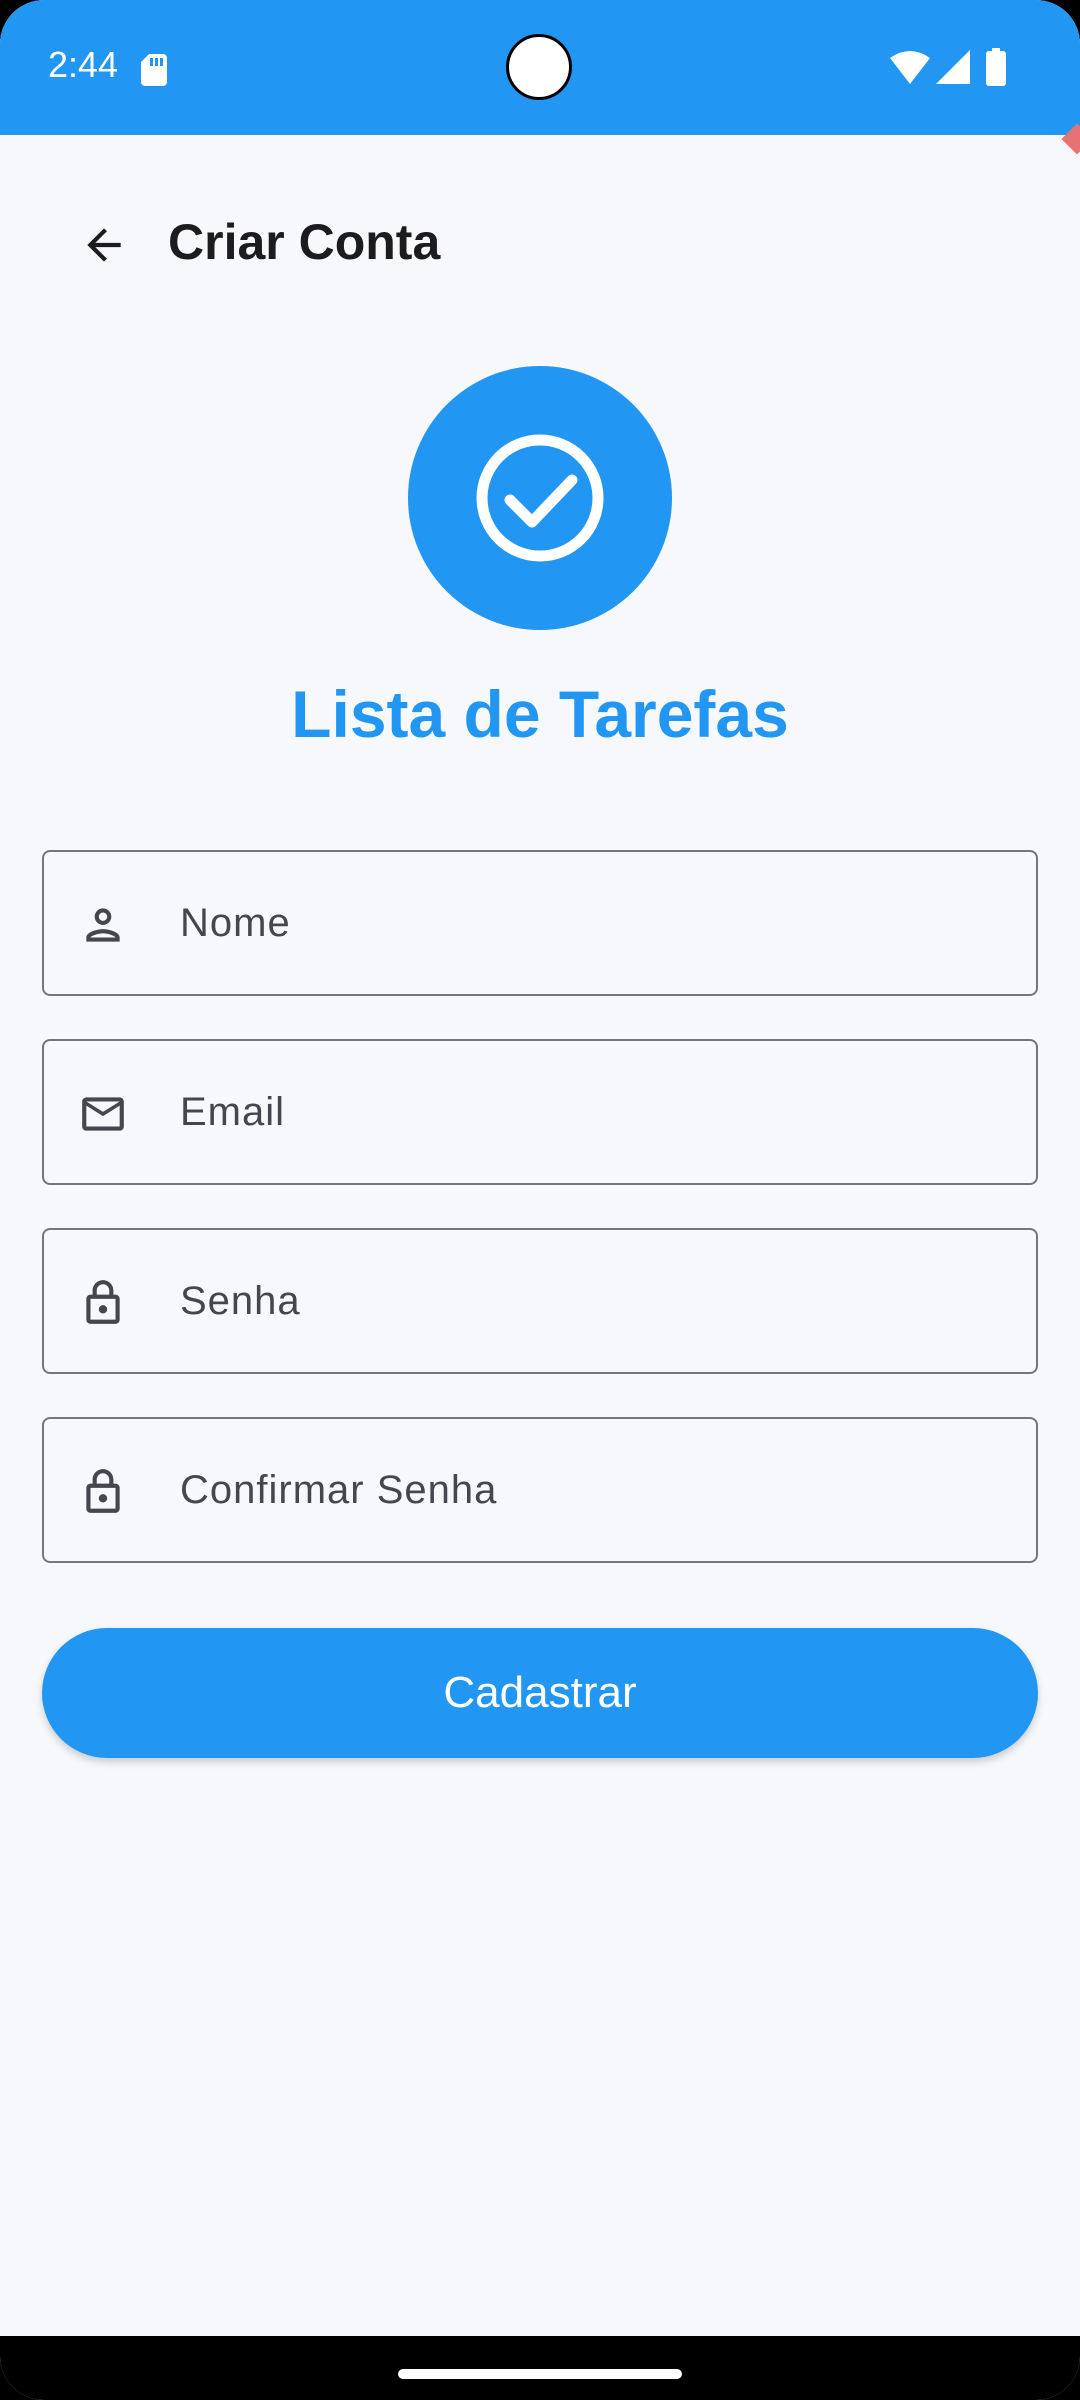  I want to click on password-field, so click(540, 1301).